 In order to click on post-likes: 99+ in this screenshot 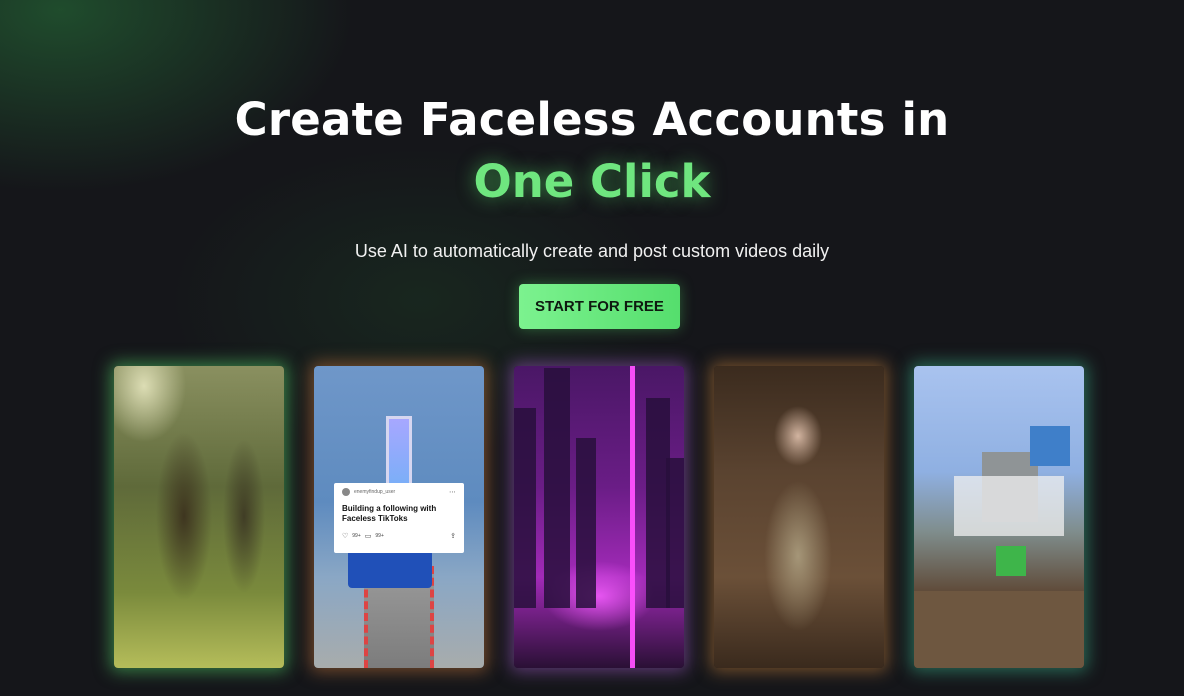, I will do `click(356, 536)`.